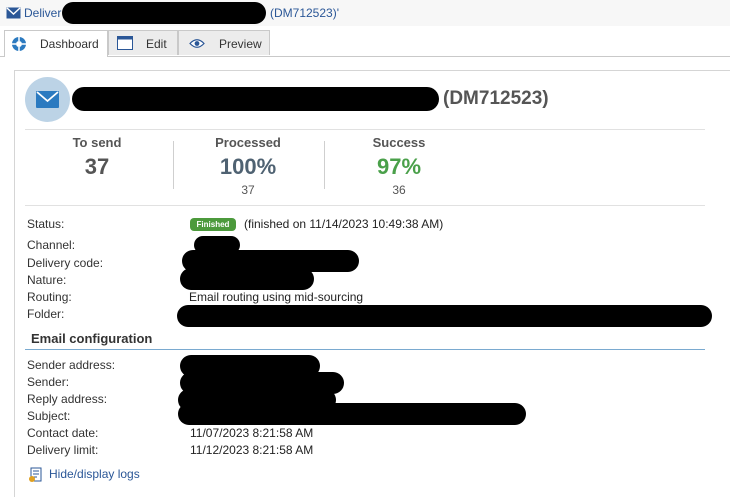 The height and width of the screenshot is (497, 730). I want to click on toggle-logs-link: Hide/display logs, so click(94, 474).